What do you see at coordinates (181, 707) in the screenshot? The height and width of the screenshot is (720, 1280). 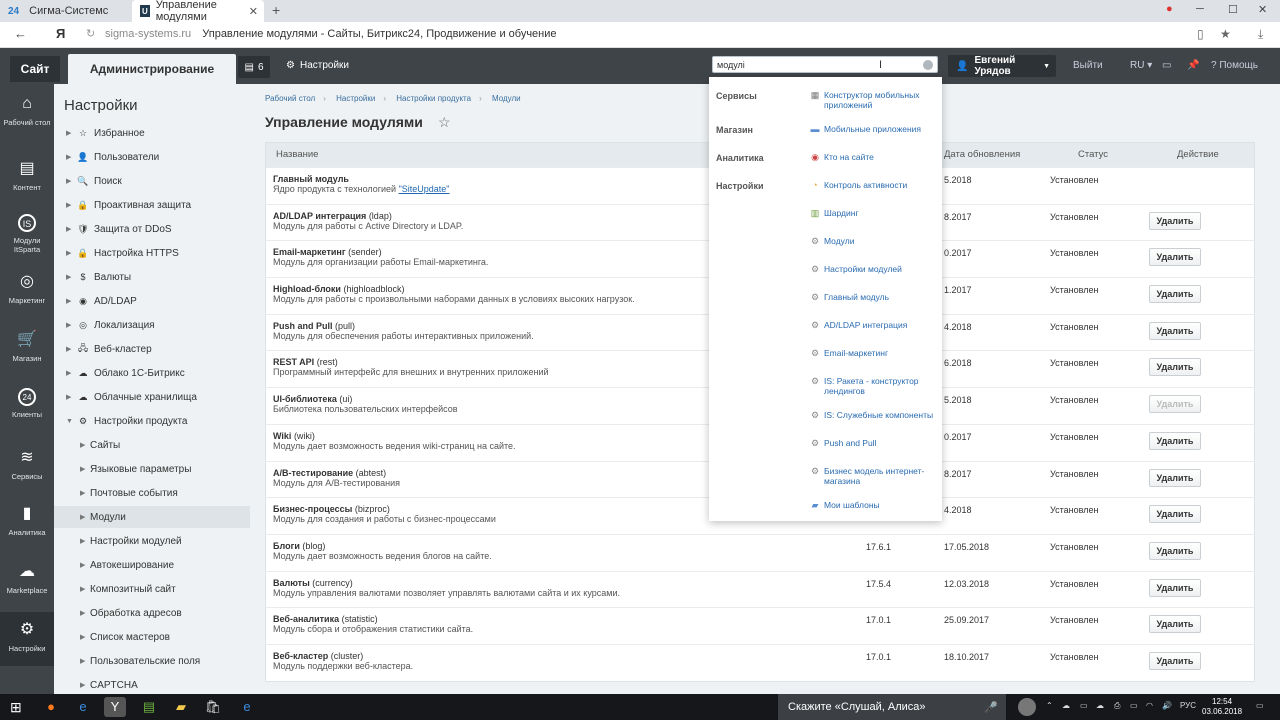 I see `file-explorer-icon: ▰` at bounding box center [181, 707].